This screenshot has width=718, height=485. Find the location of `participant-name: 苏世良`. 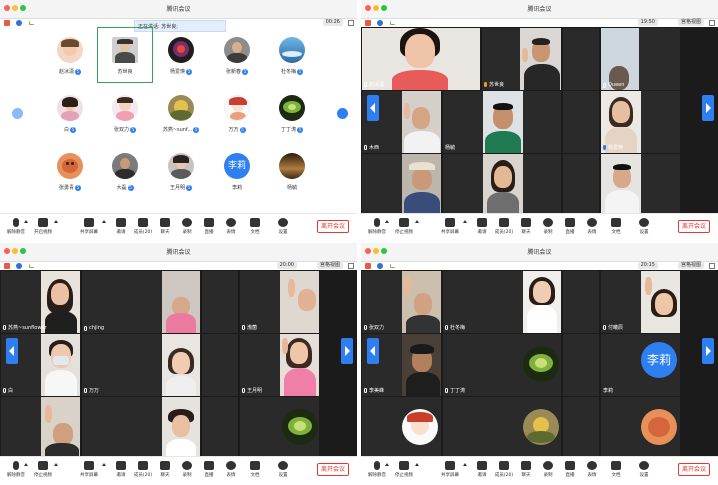

participant-name: 苏世良 is located at coordinates (497, 85).